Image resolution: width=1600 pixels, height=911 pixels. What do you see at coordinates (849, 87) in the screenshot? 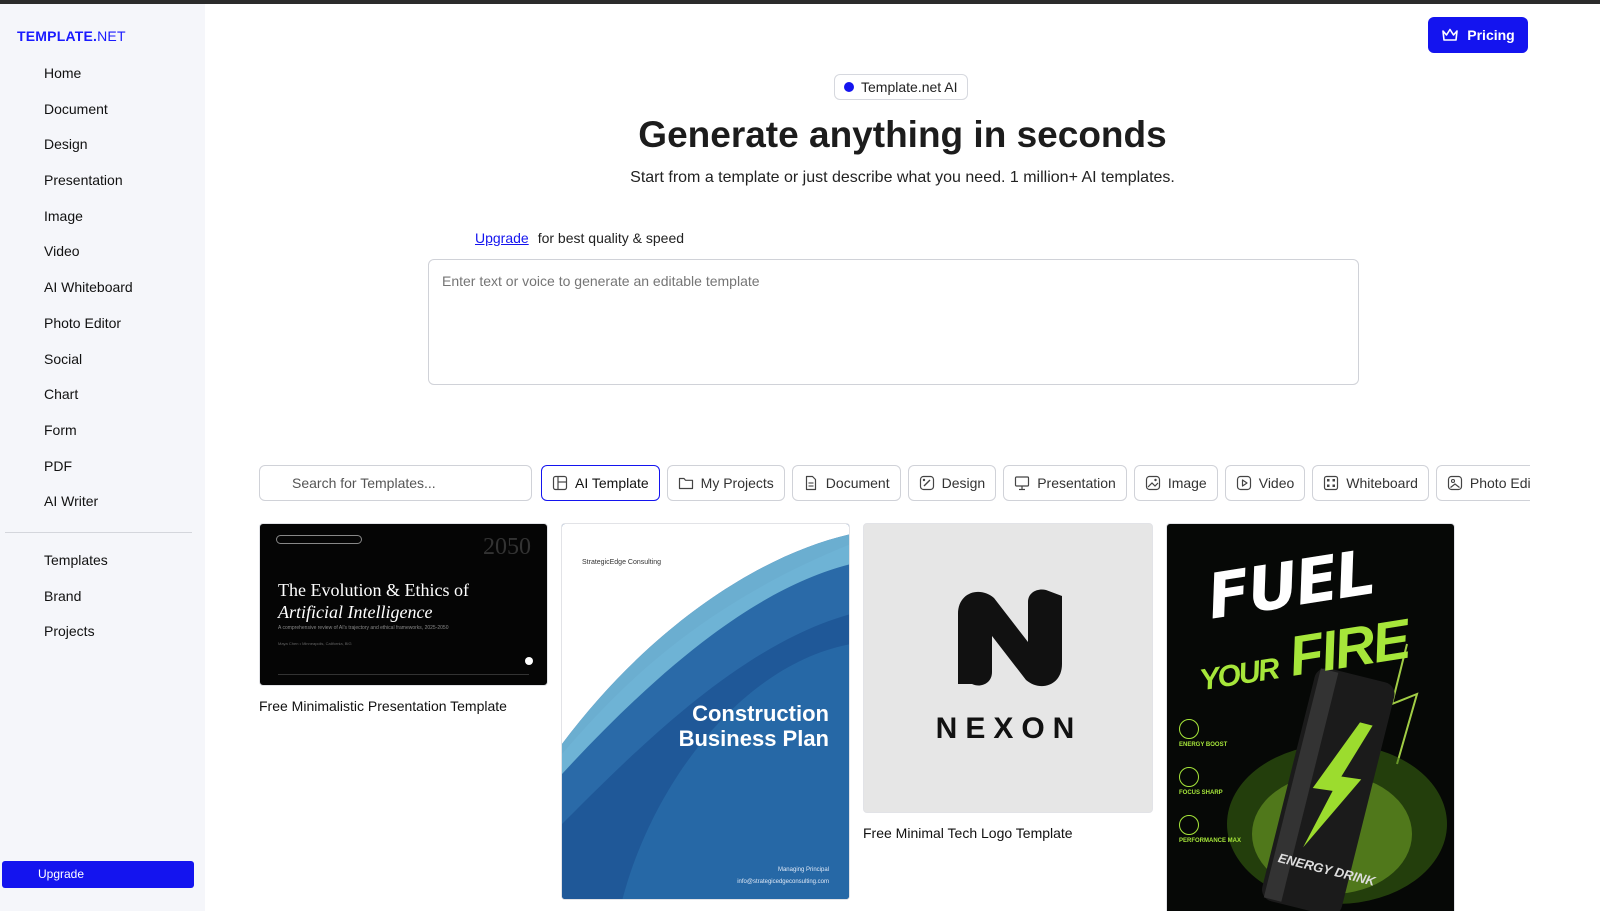
I see `dot-icon` at bounding box center [849, 87].